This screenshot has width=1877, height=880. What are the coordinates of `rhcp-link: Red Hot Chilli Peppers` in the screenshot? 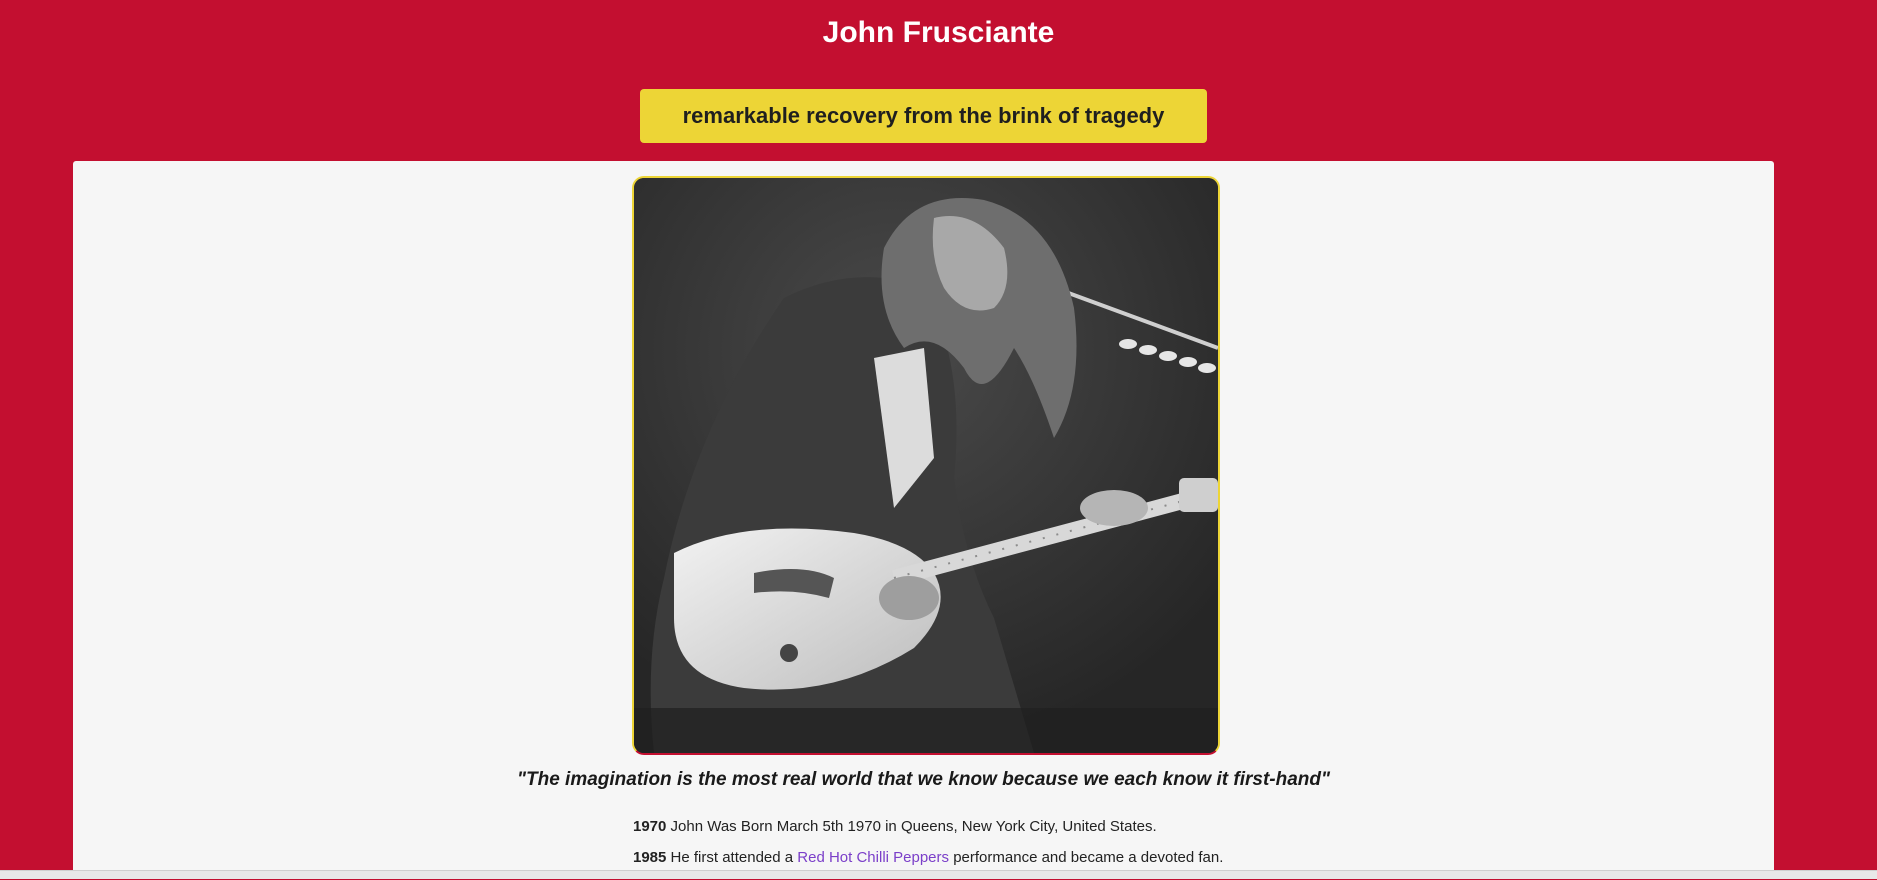 It's located at (873, 857).